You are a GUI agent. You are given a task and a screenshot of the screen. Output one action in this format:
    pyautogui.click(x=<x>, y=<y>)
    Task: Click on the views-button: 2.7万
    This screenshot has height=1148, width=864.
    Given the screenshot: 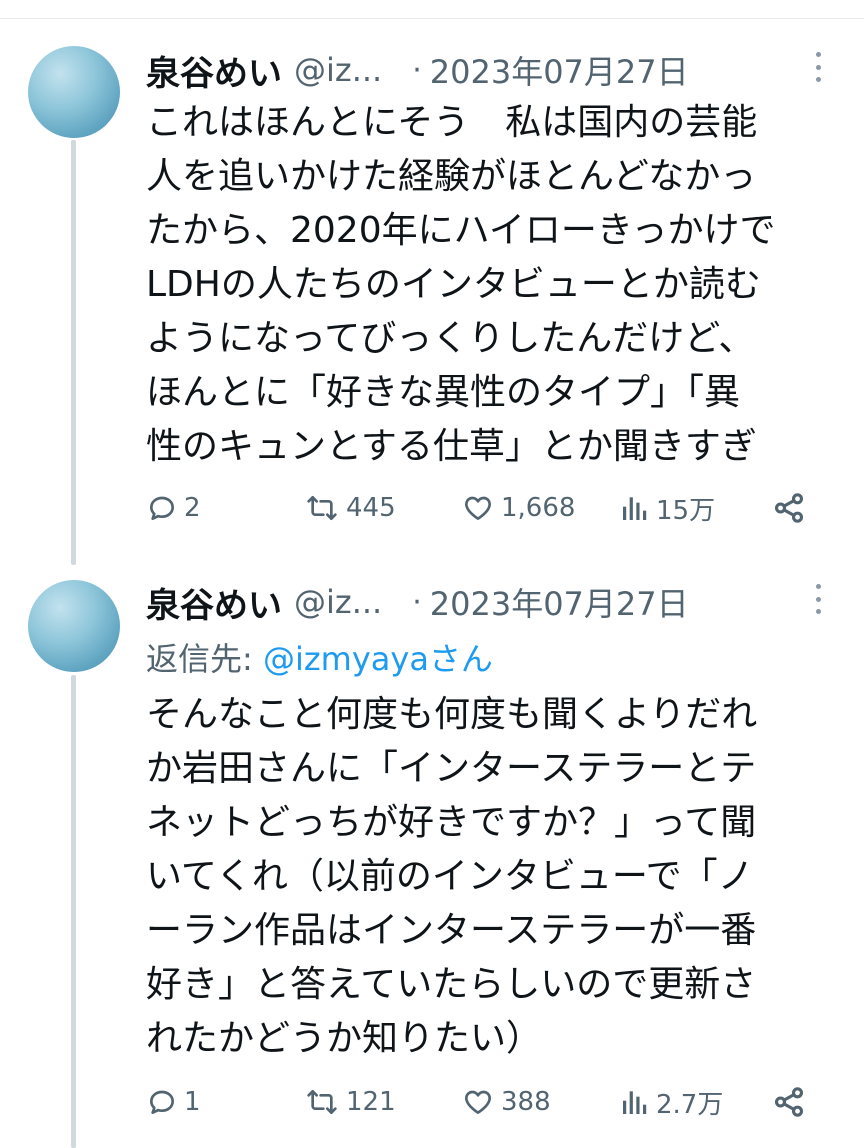 What is the action you would take?
    pyautogui.click(x=671, y=1102)
    